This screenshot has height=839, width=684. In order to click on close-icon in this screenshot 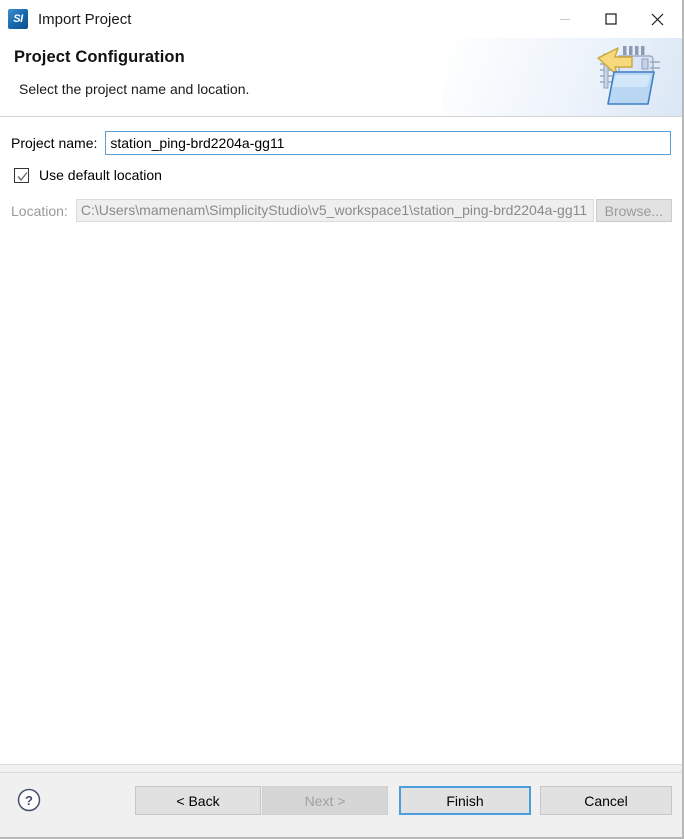, I will do `click(657, 19)`.